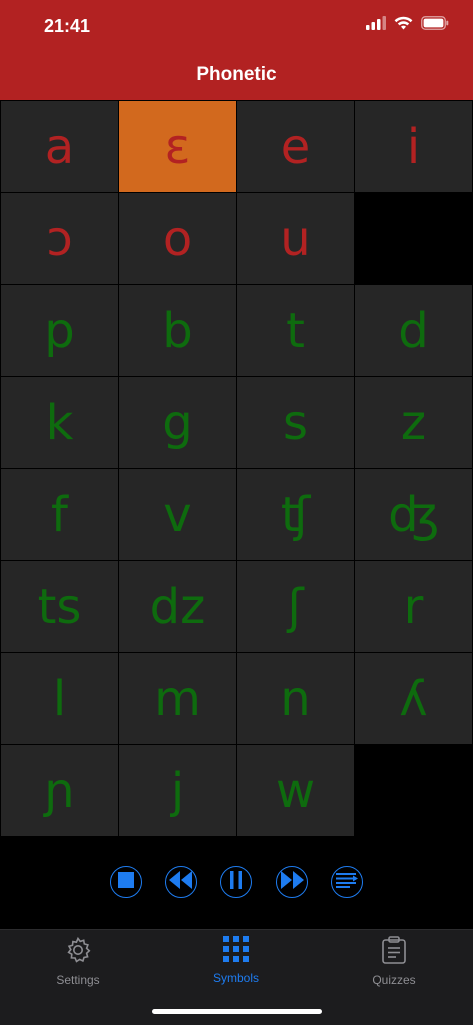  What do you see at coordinates (177, 422) in the screenshot?
I see `symbol-cell: g` at bounding box center [177, 422].